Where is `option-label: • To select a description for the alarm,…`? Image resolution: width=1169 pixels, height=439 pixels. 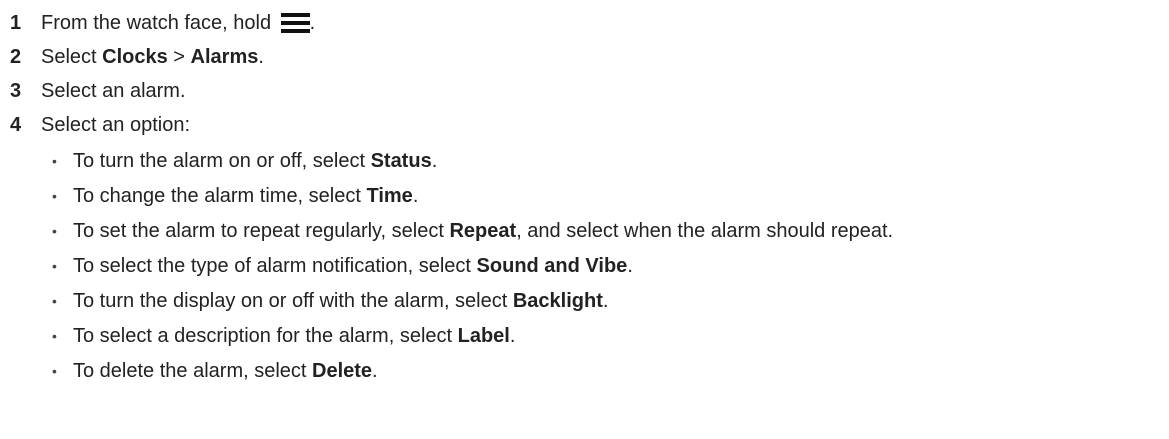
option-label: • To select a description for the alarm,… is located at coordinates (585, 336).